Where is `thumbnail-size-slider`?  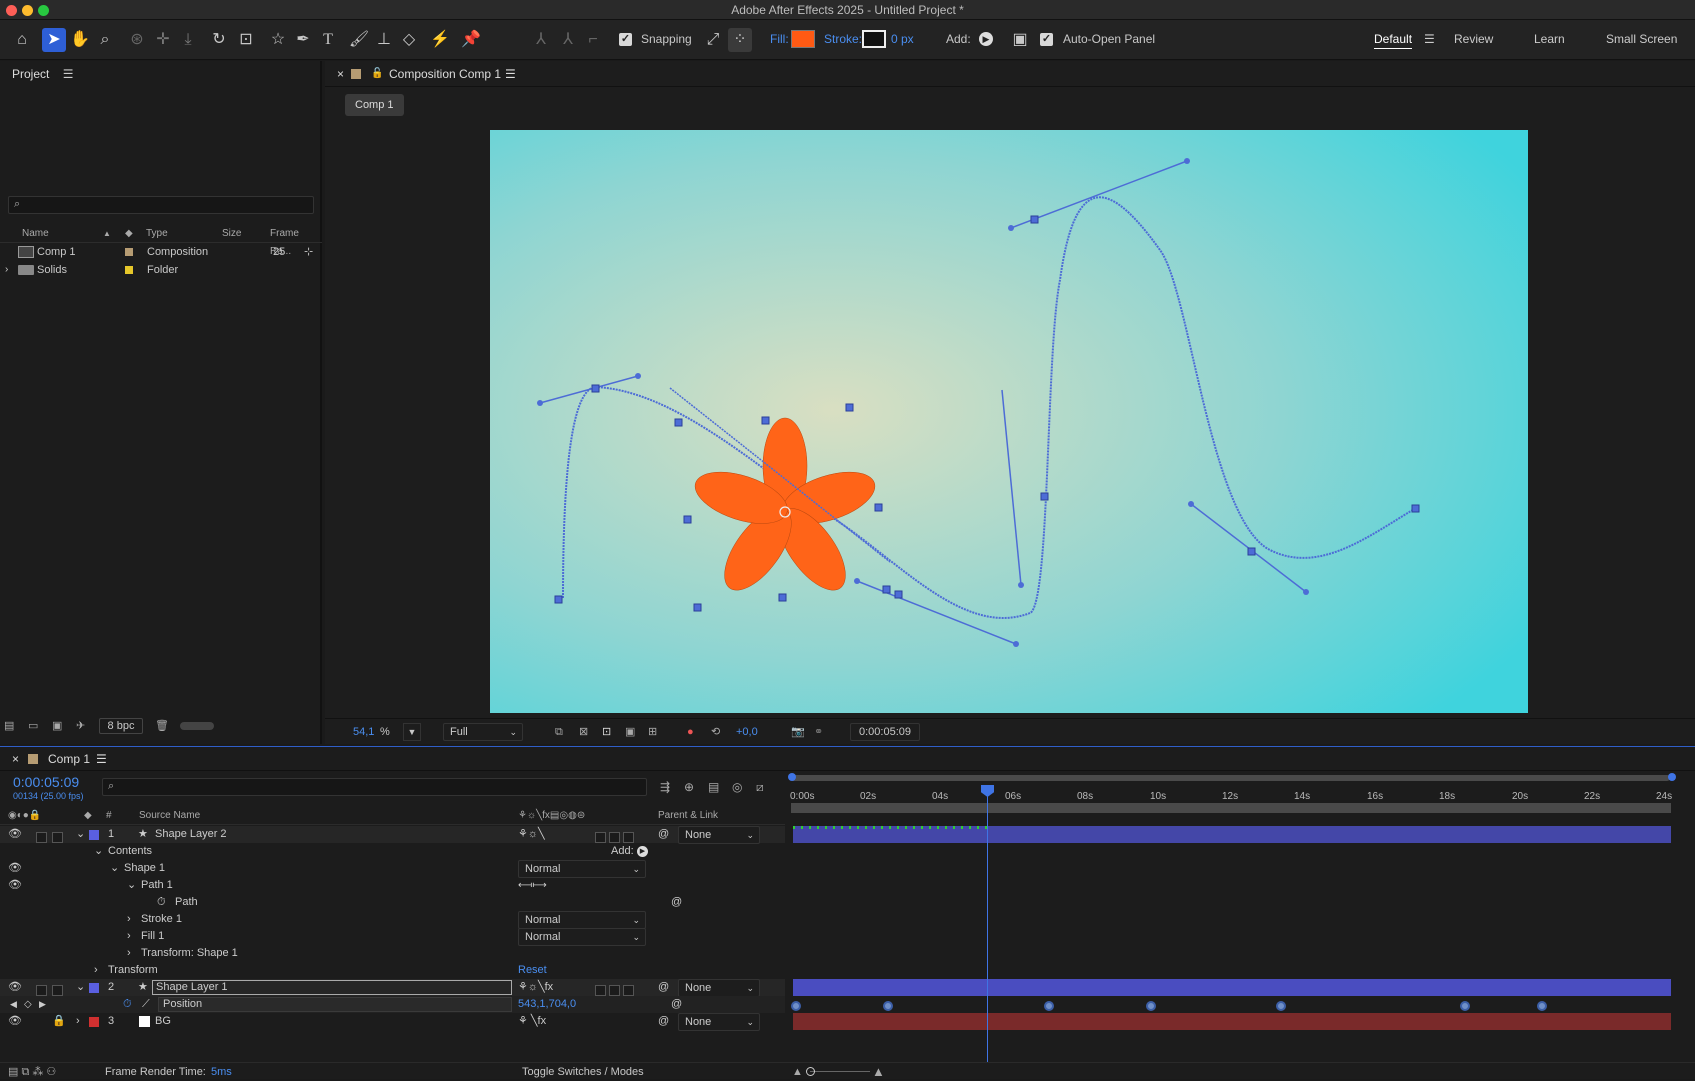
thumbnail-size-slider is located at coordinates (197, 726).